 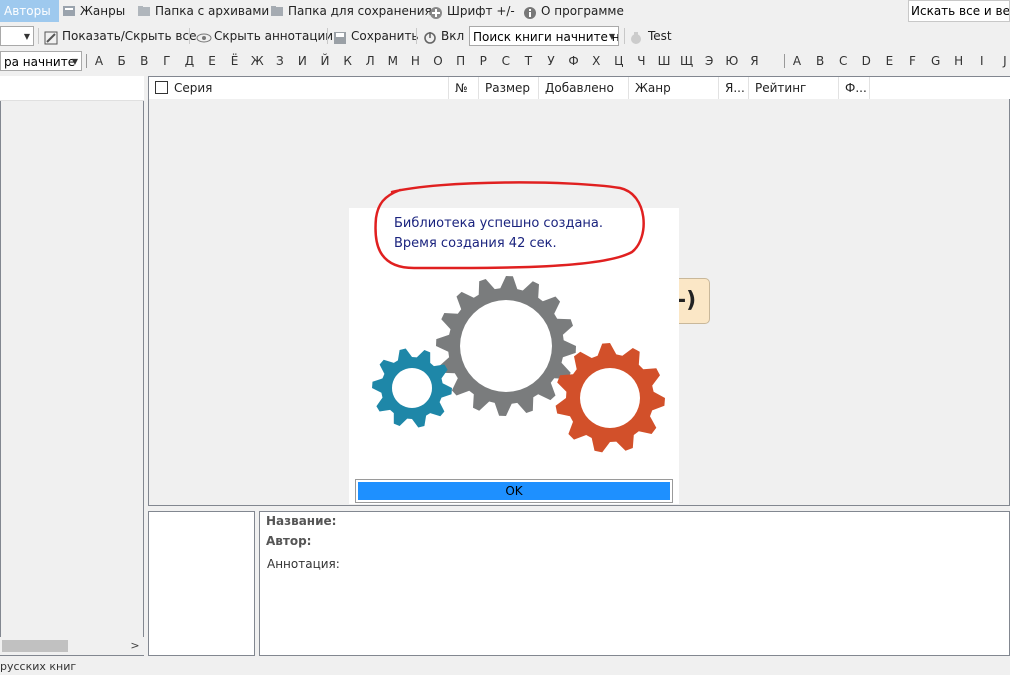 What do you see at coordinates (415, 61) in the screenshot?
I see `letter-cyrillic-14: Н` at bounding box center [415, 61].